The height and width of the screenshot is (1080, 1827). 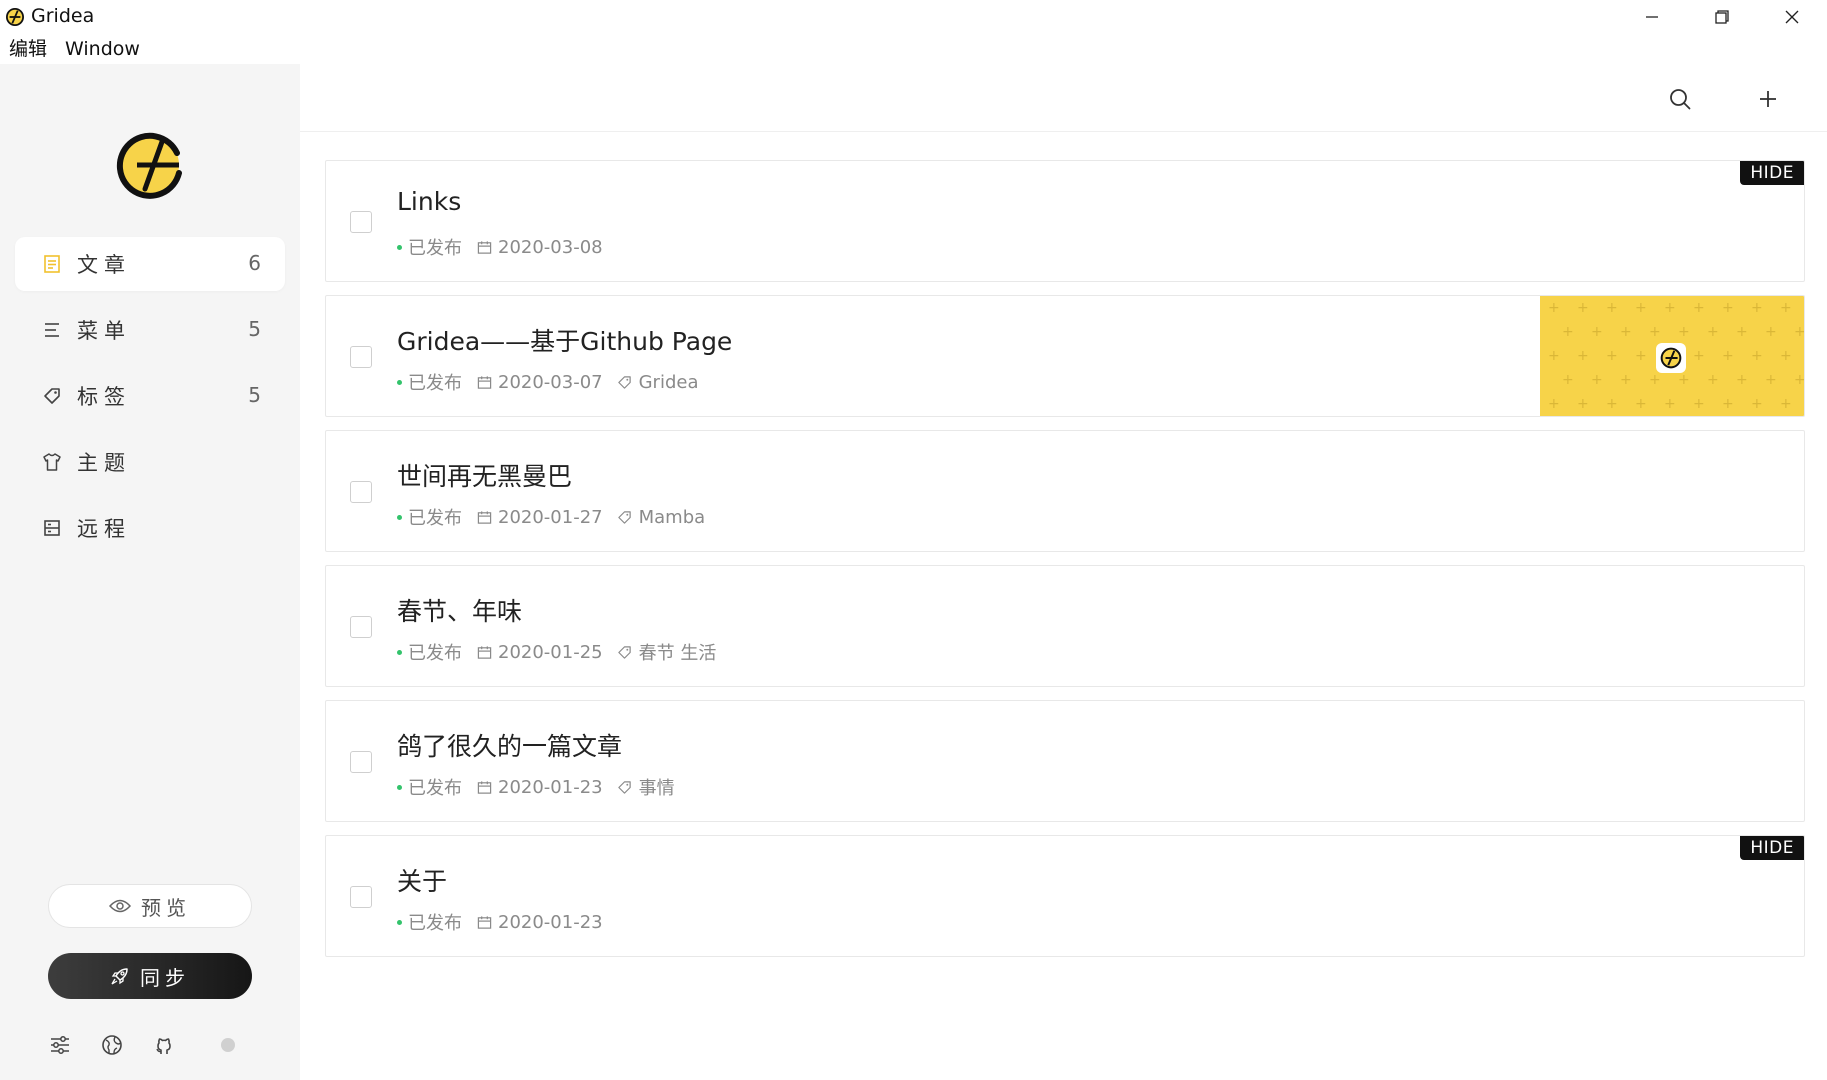 What do you see at coordinates (422, 880) in the screenshot?
I see `post-title: 关于` at bounding box center [422, 880].